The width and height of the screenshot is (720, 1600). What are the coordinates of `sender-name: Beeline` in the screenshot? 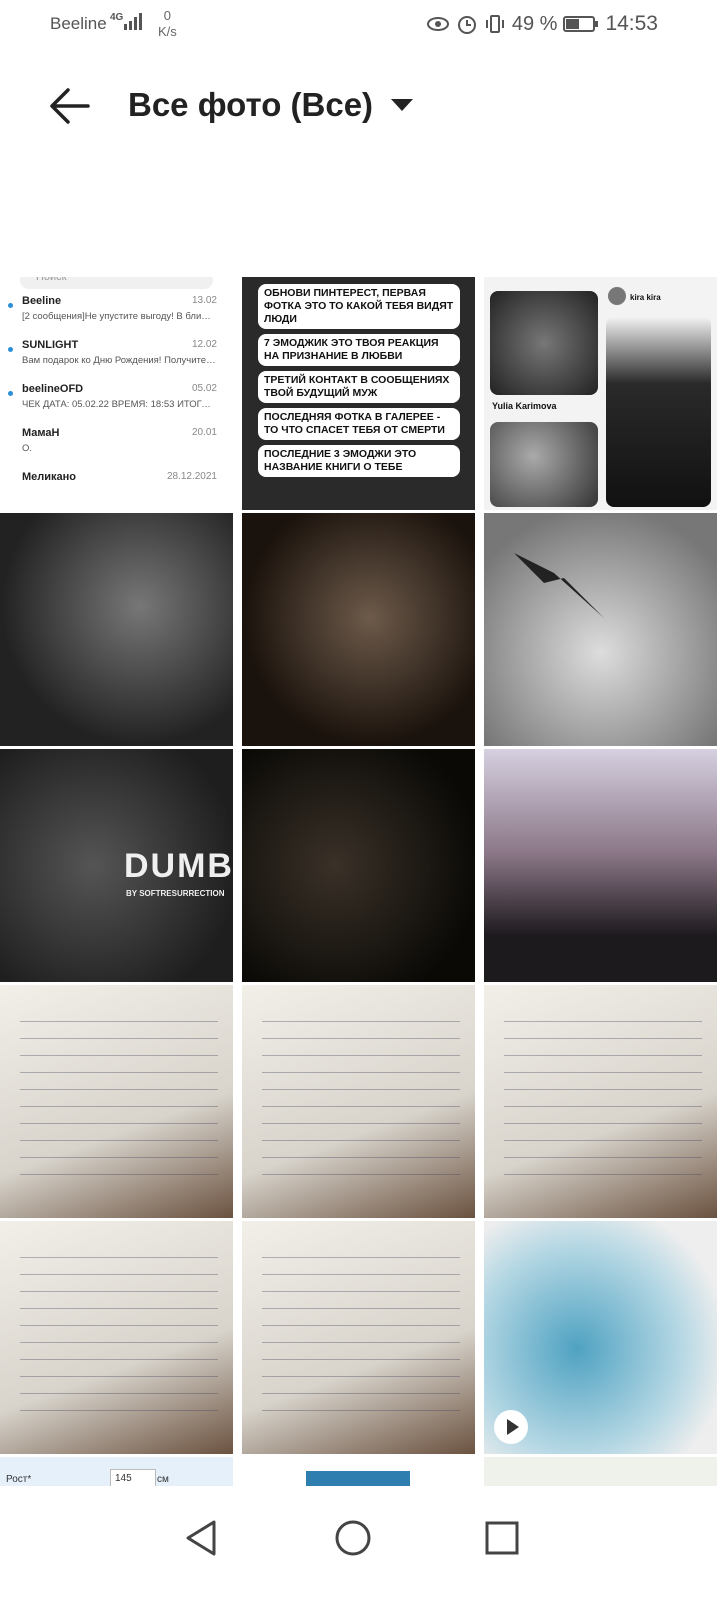 It's located at (42, 301).